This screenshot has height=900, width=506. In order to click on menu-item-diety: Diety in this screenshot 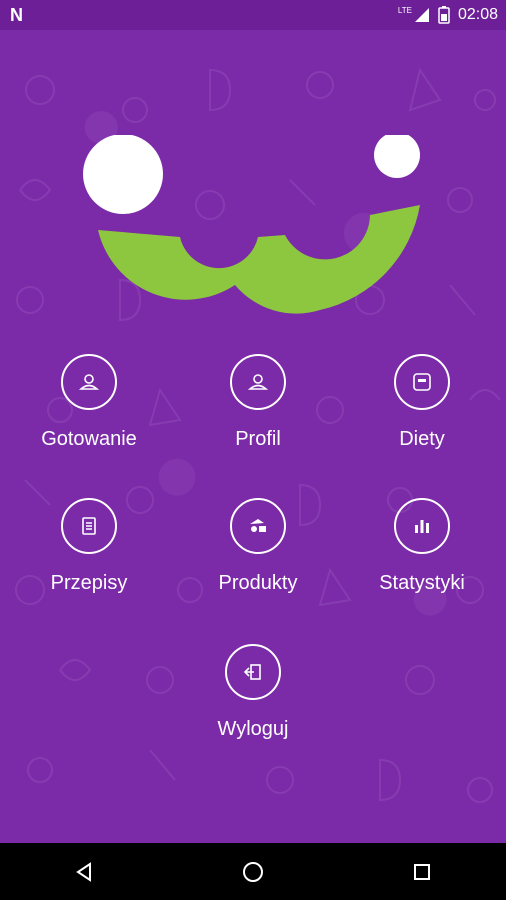, I will do `click(422, 402)`.